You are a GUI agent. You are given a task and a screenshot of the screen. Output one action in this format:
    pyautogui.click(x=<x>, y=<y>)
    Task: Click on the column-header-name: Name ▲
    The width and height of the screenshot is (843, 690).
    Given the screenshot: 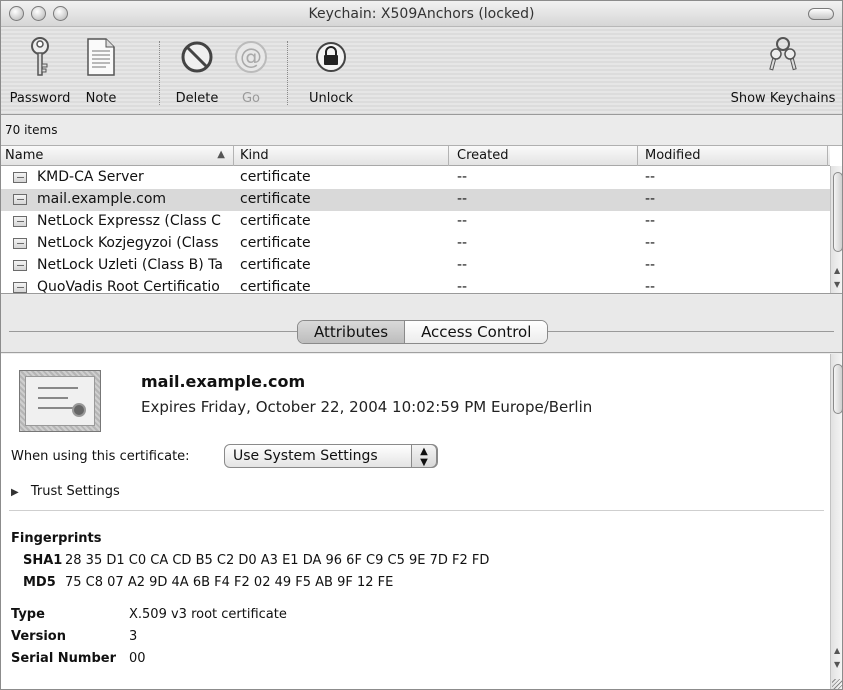 What is the action you would take?
    pyautogui.click(x=117, y=157)
    